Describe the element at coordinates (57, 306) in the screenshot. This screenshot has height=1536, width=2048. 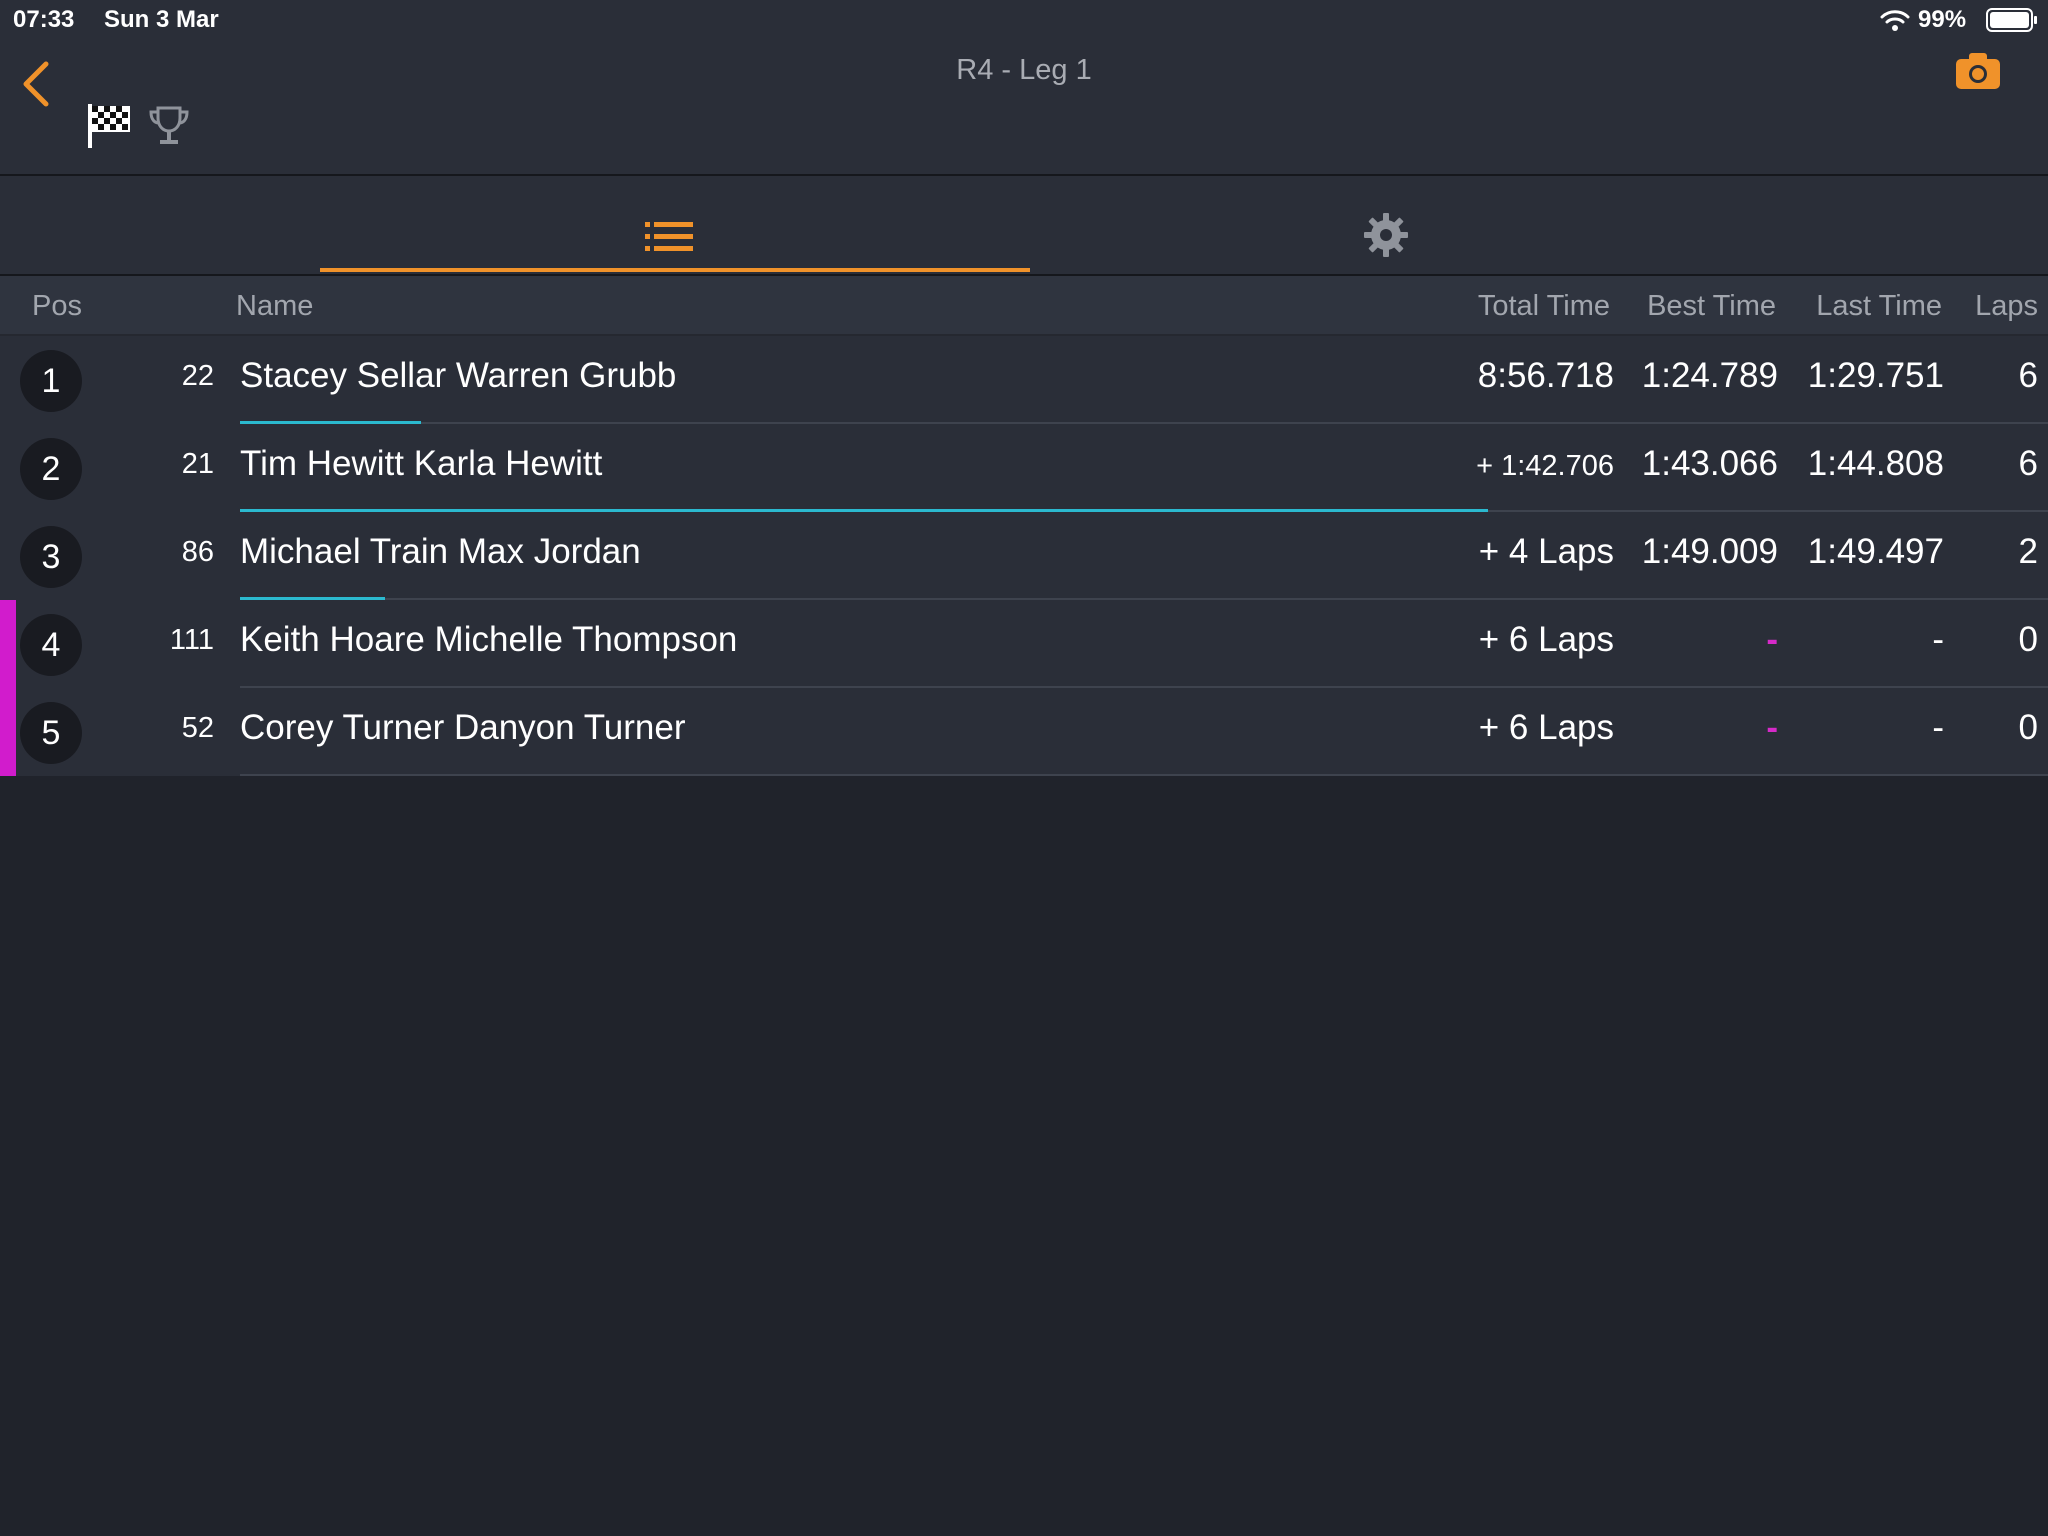
I see `column-header-pos: Pos` at that location.